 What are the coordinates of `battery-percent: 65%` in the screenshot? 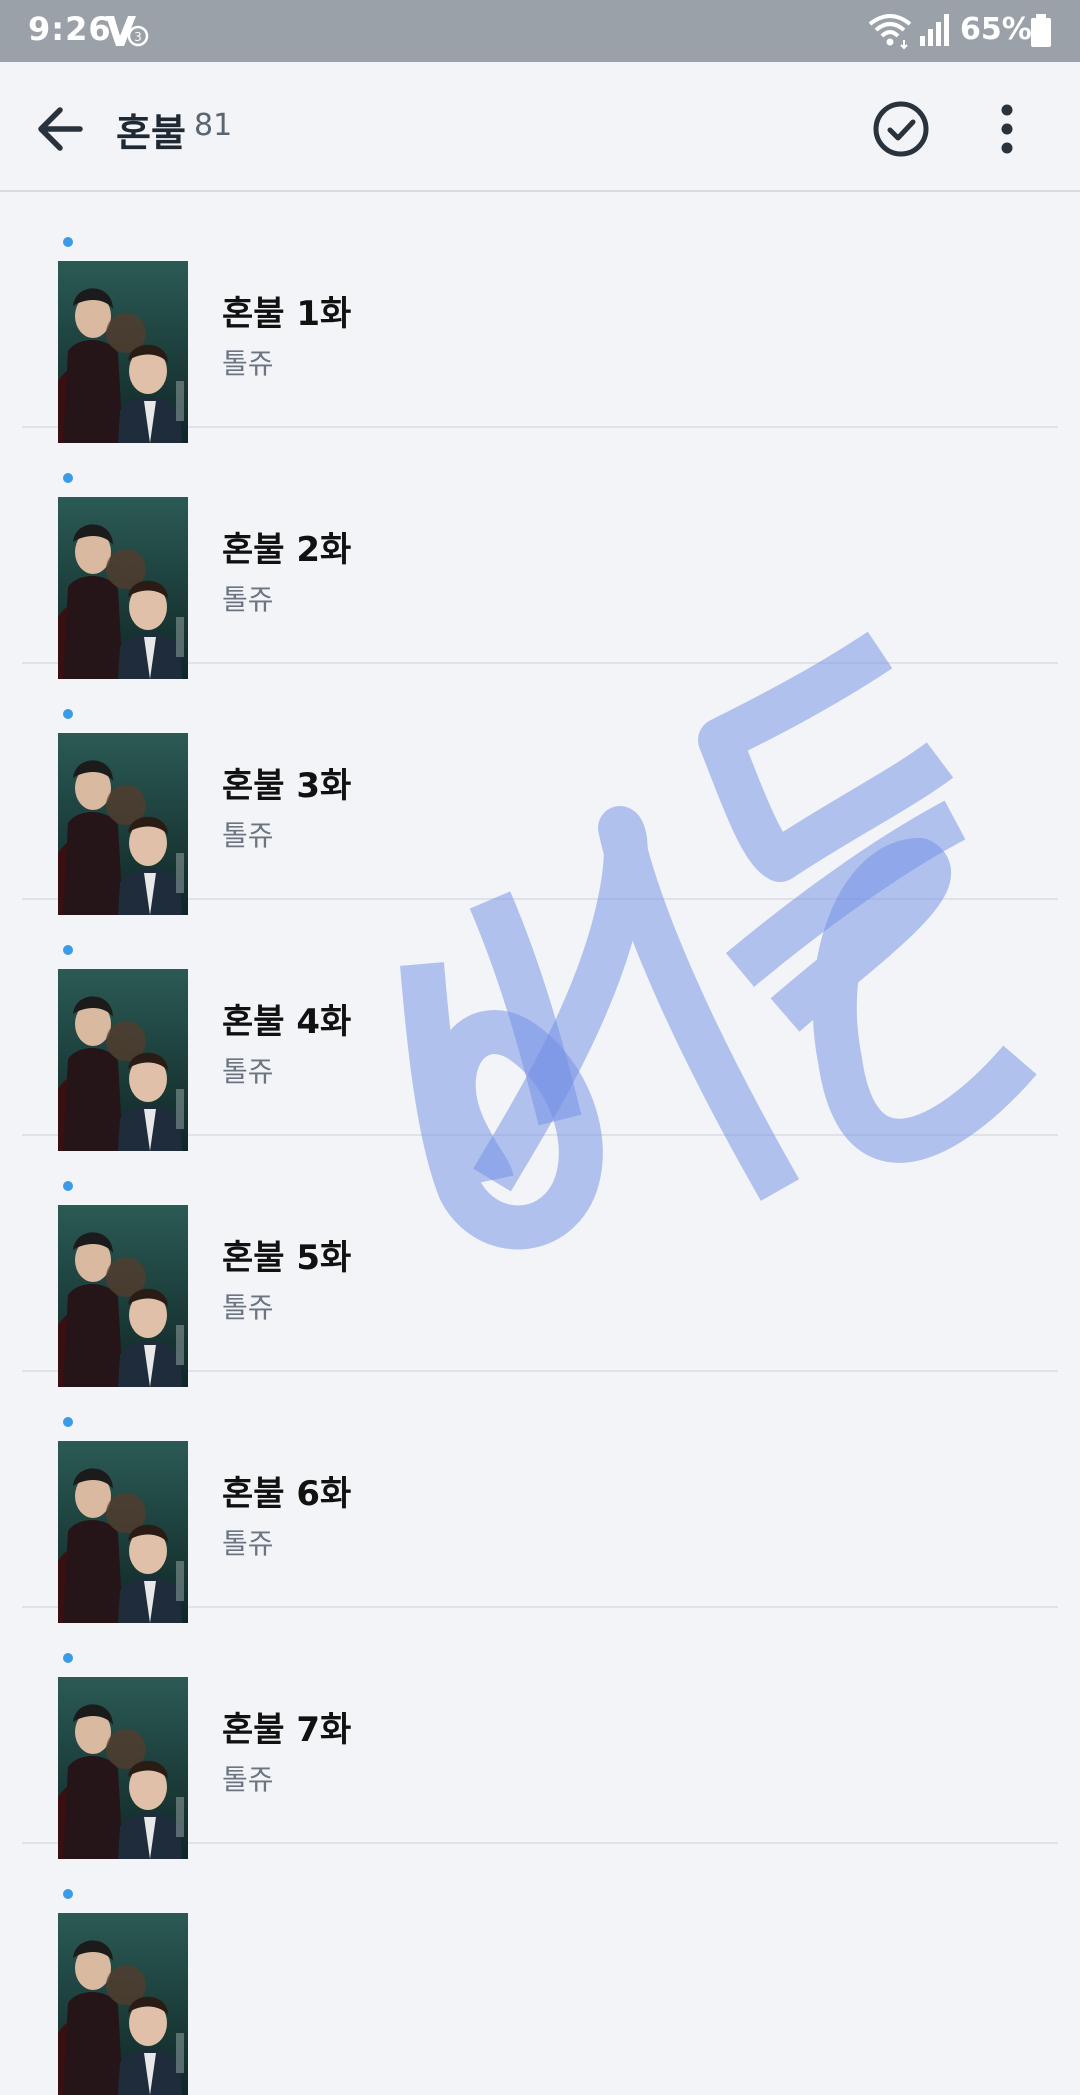 It's located at (996, 29).